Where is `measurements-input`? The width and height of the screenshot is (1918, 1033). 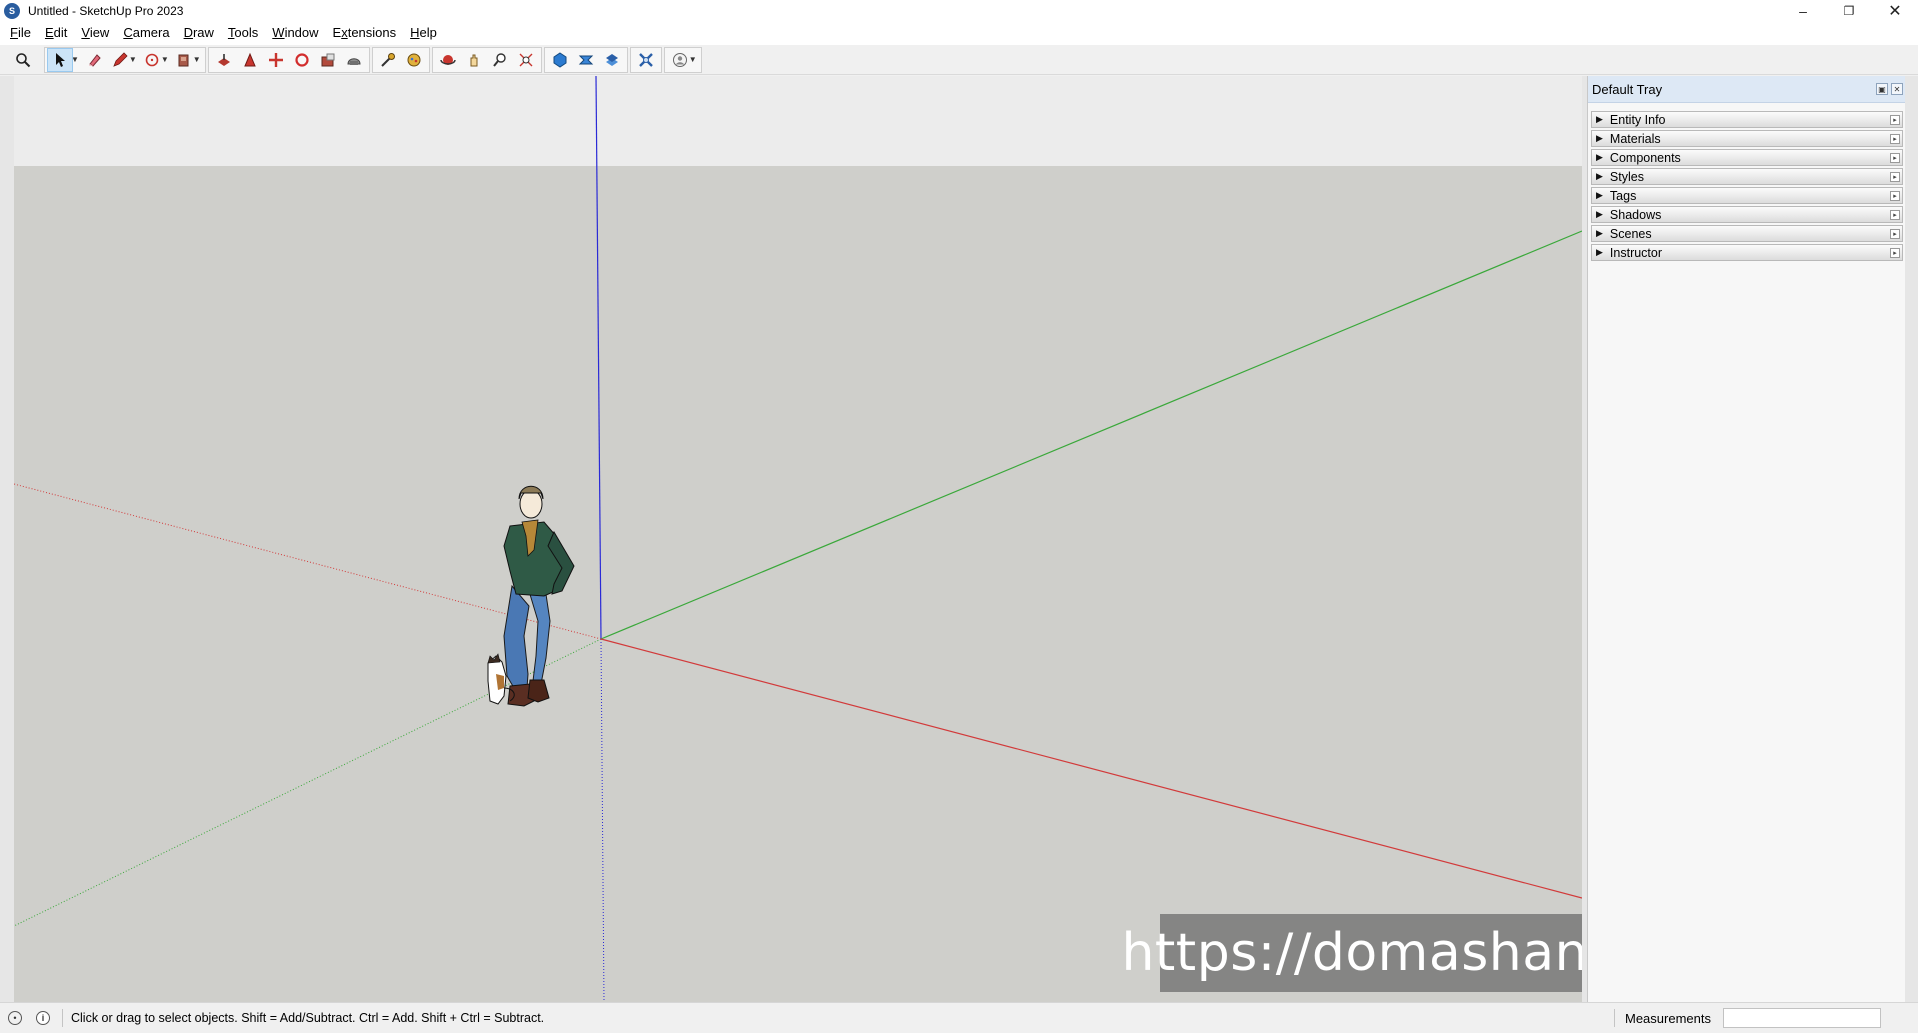 measurements-input is located at coordinates (1802, 1018).